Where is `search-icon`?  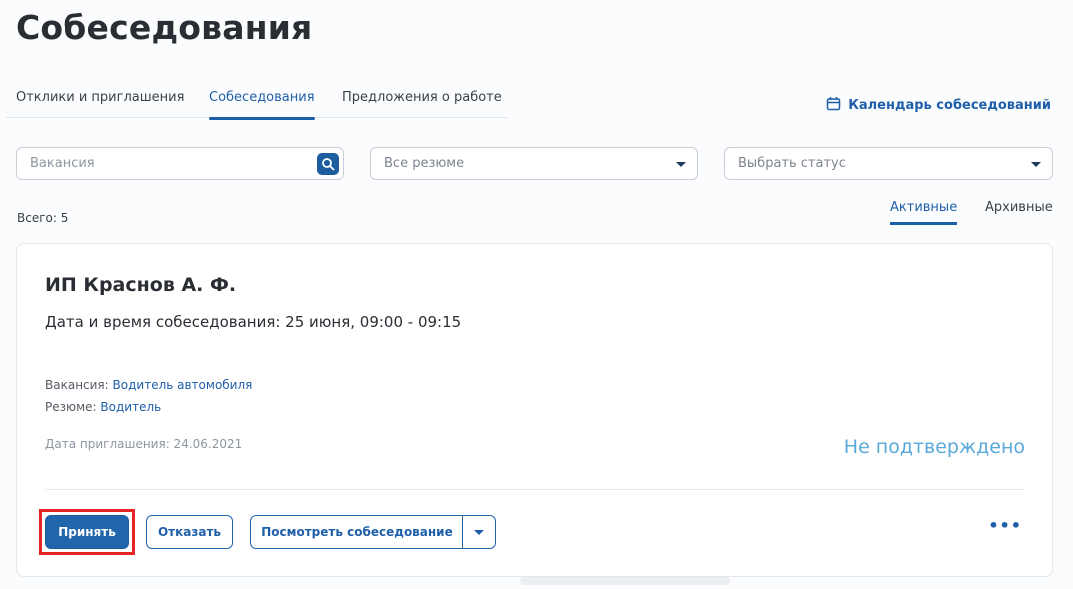
search-icon is located at coordinates (328, 164).